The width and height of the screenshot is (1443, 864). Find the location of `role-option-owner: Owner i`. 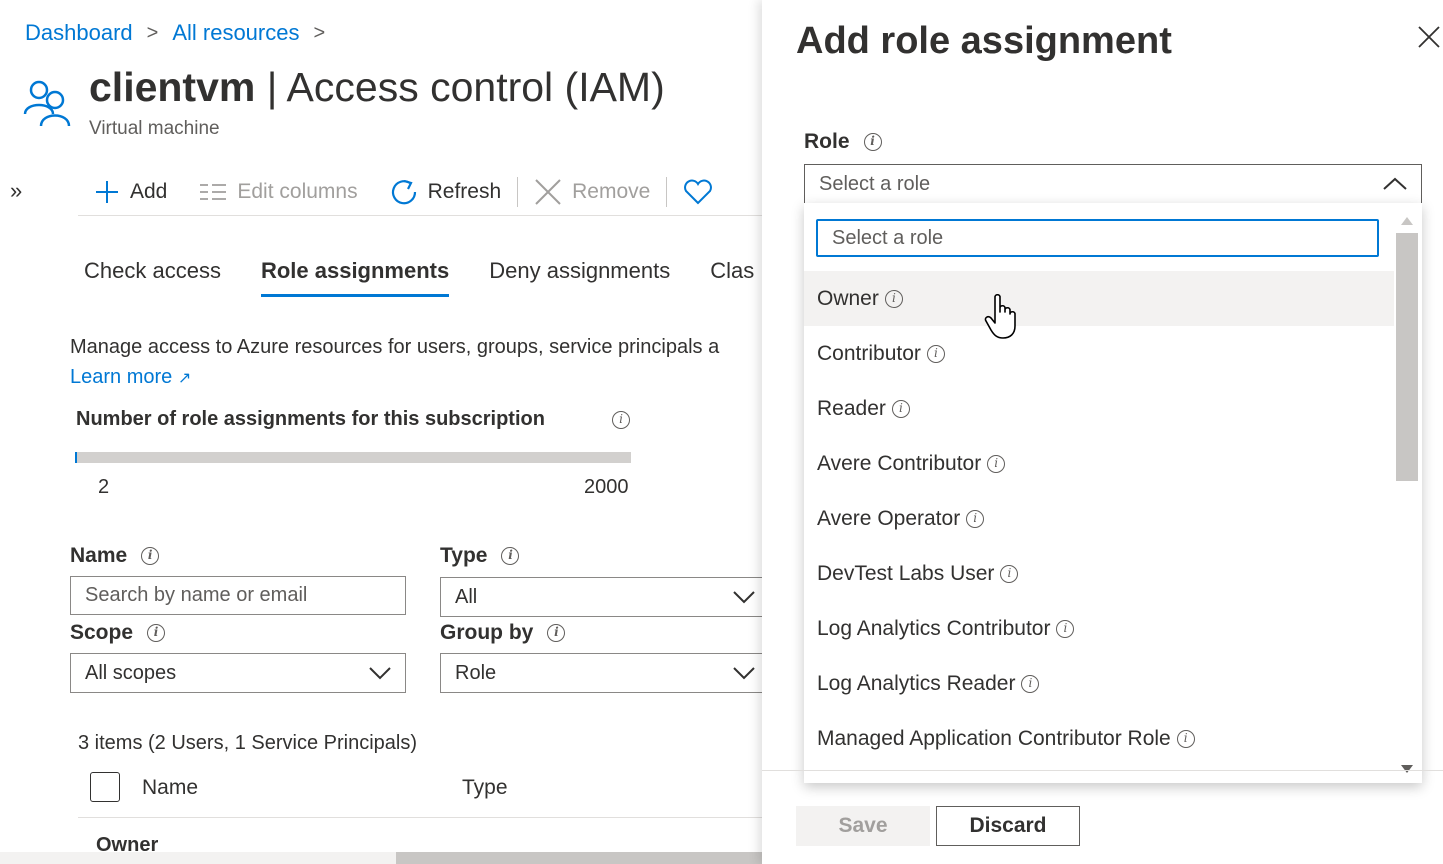

role-option-owner: Owner i is located at coordinates (1099, 298).